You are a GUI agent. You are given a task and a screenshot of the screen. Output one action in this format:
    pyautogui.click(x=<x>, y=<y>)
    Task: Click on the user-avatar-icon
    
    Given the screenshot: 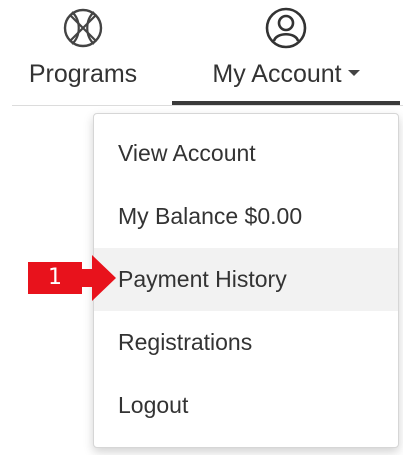 What is the action you would take?
    pyautogui.click(x=286, y=28)
    